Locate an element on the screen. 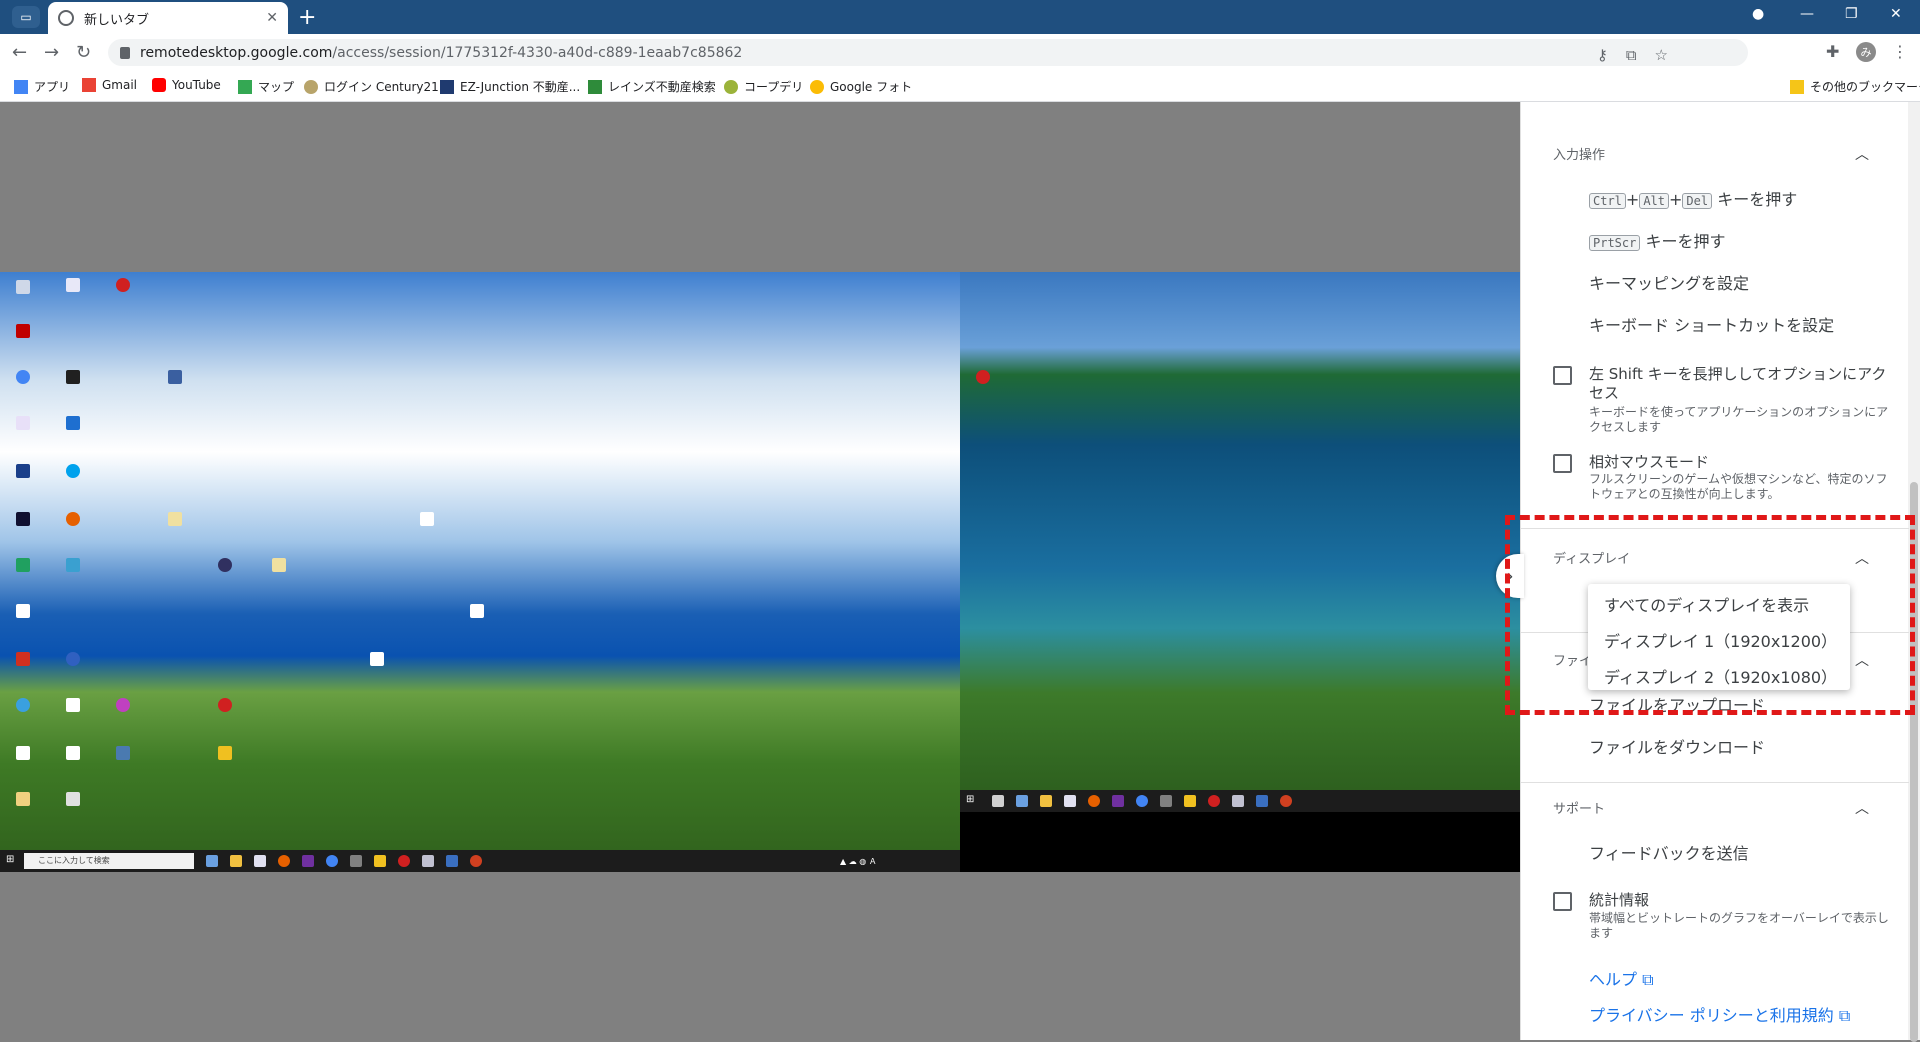  upload-file-button: ファイルをアップロード is located at coordinates (1677, 704).